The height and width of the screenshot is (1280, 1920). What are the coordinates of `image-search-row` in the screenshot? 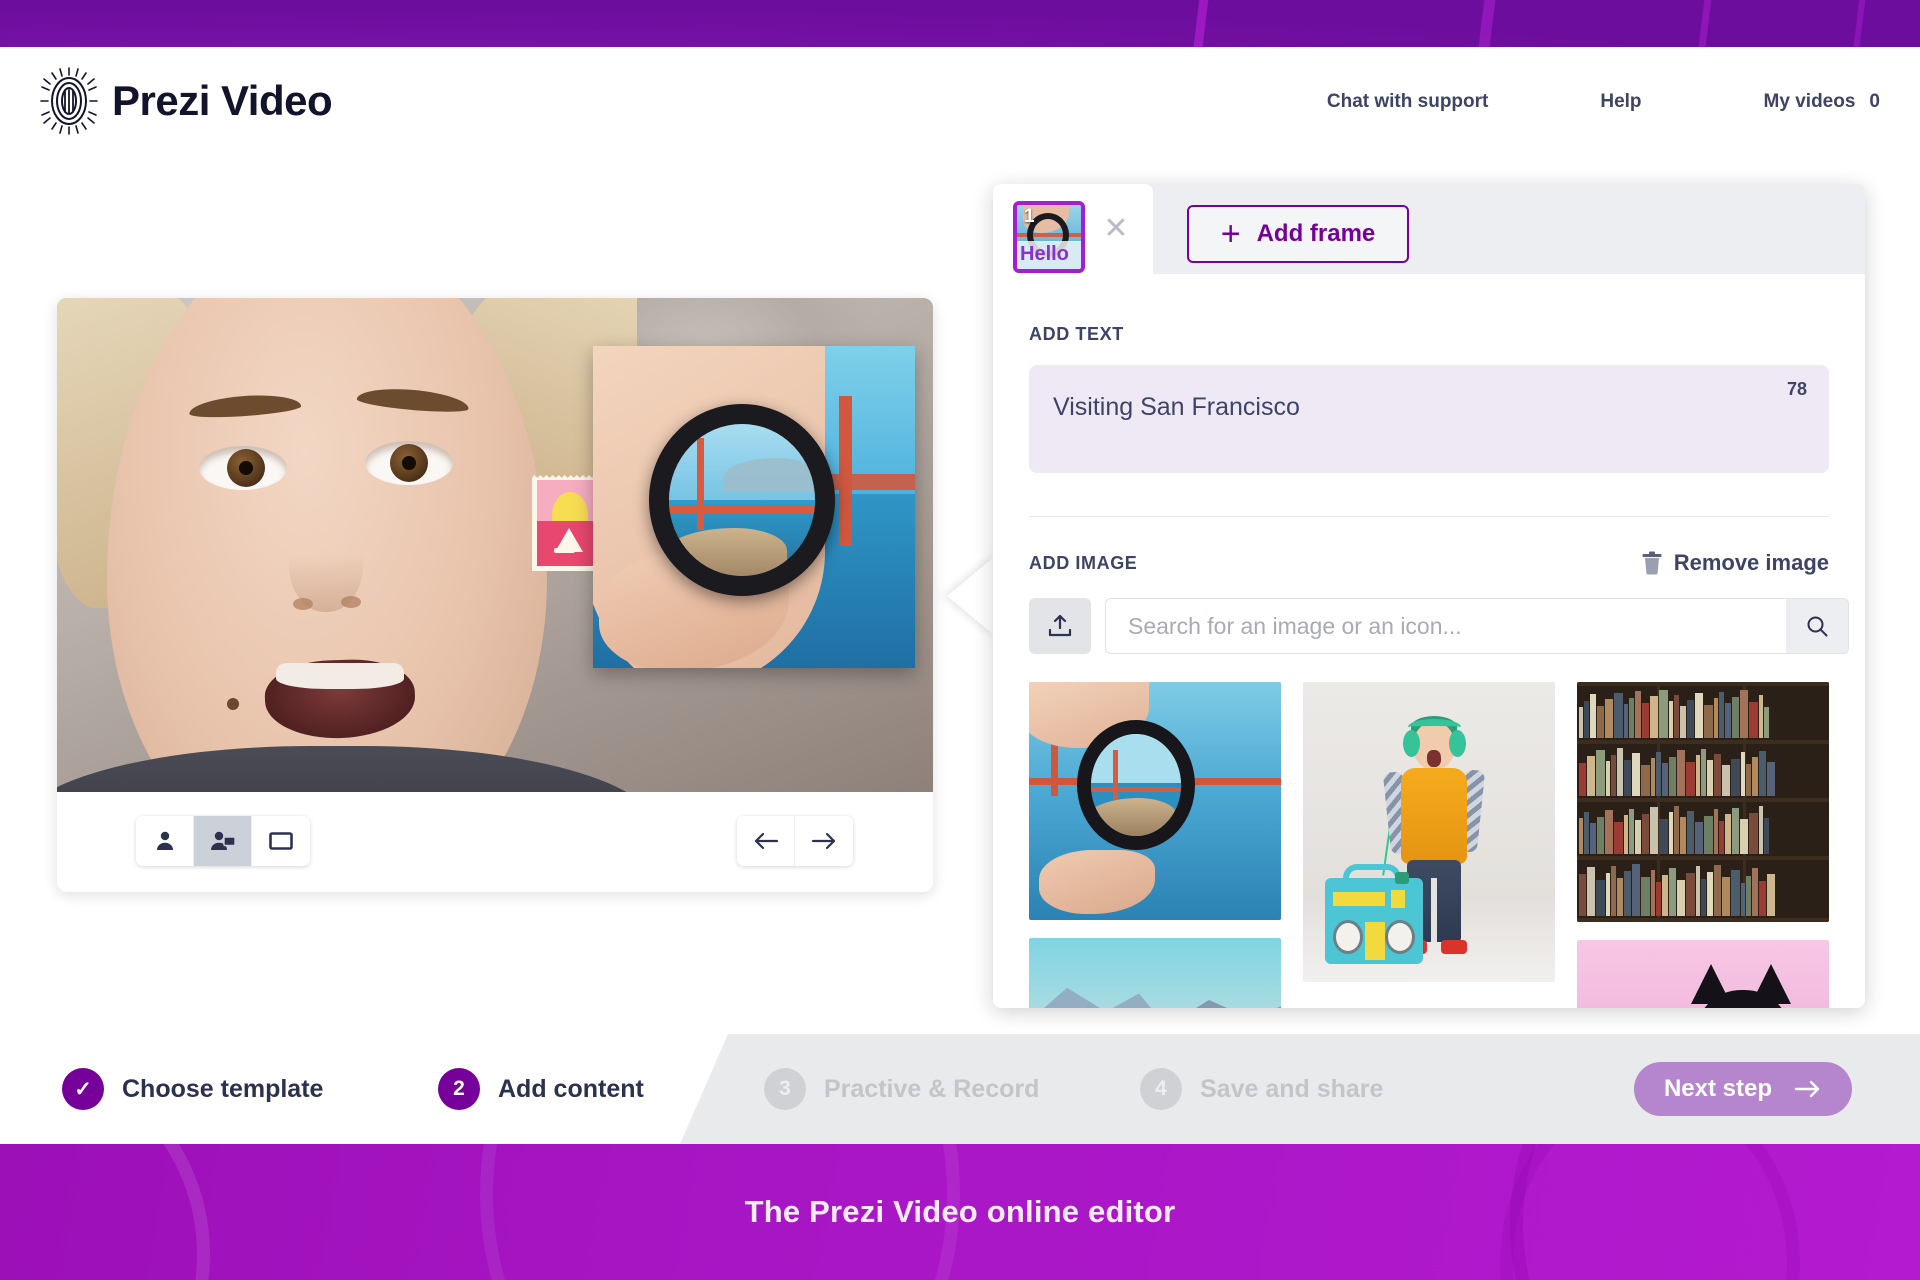 It's located at (1439, 626).